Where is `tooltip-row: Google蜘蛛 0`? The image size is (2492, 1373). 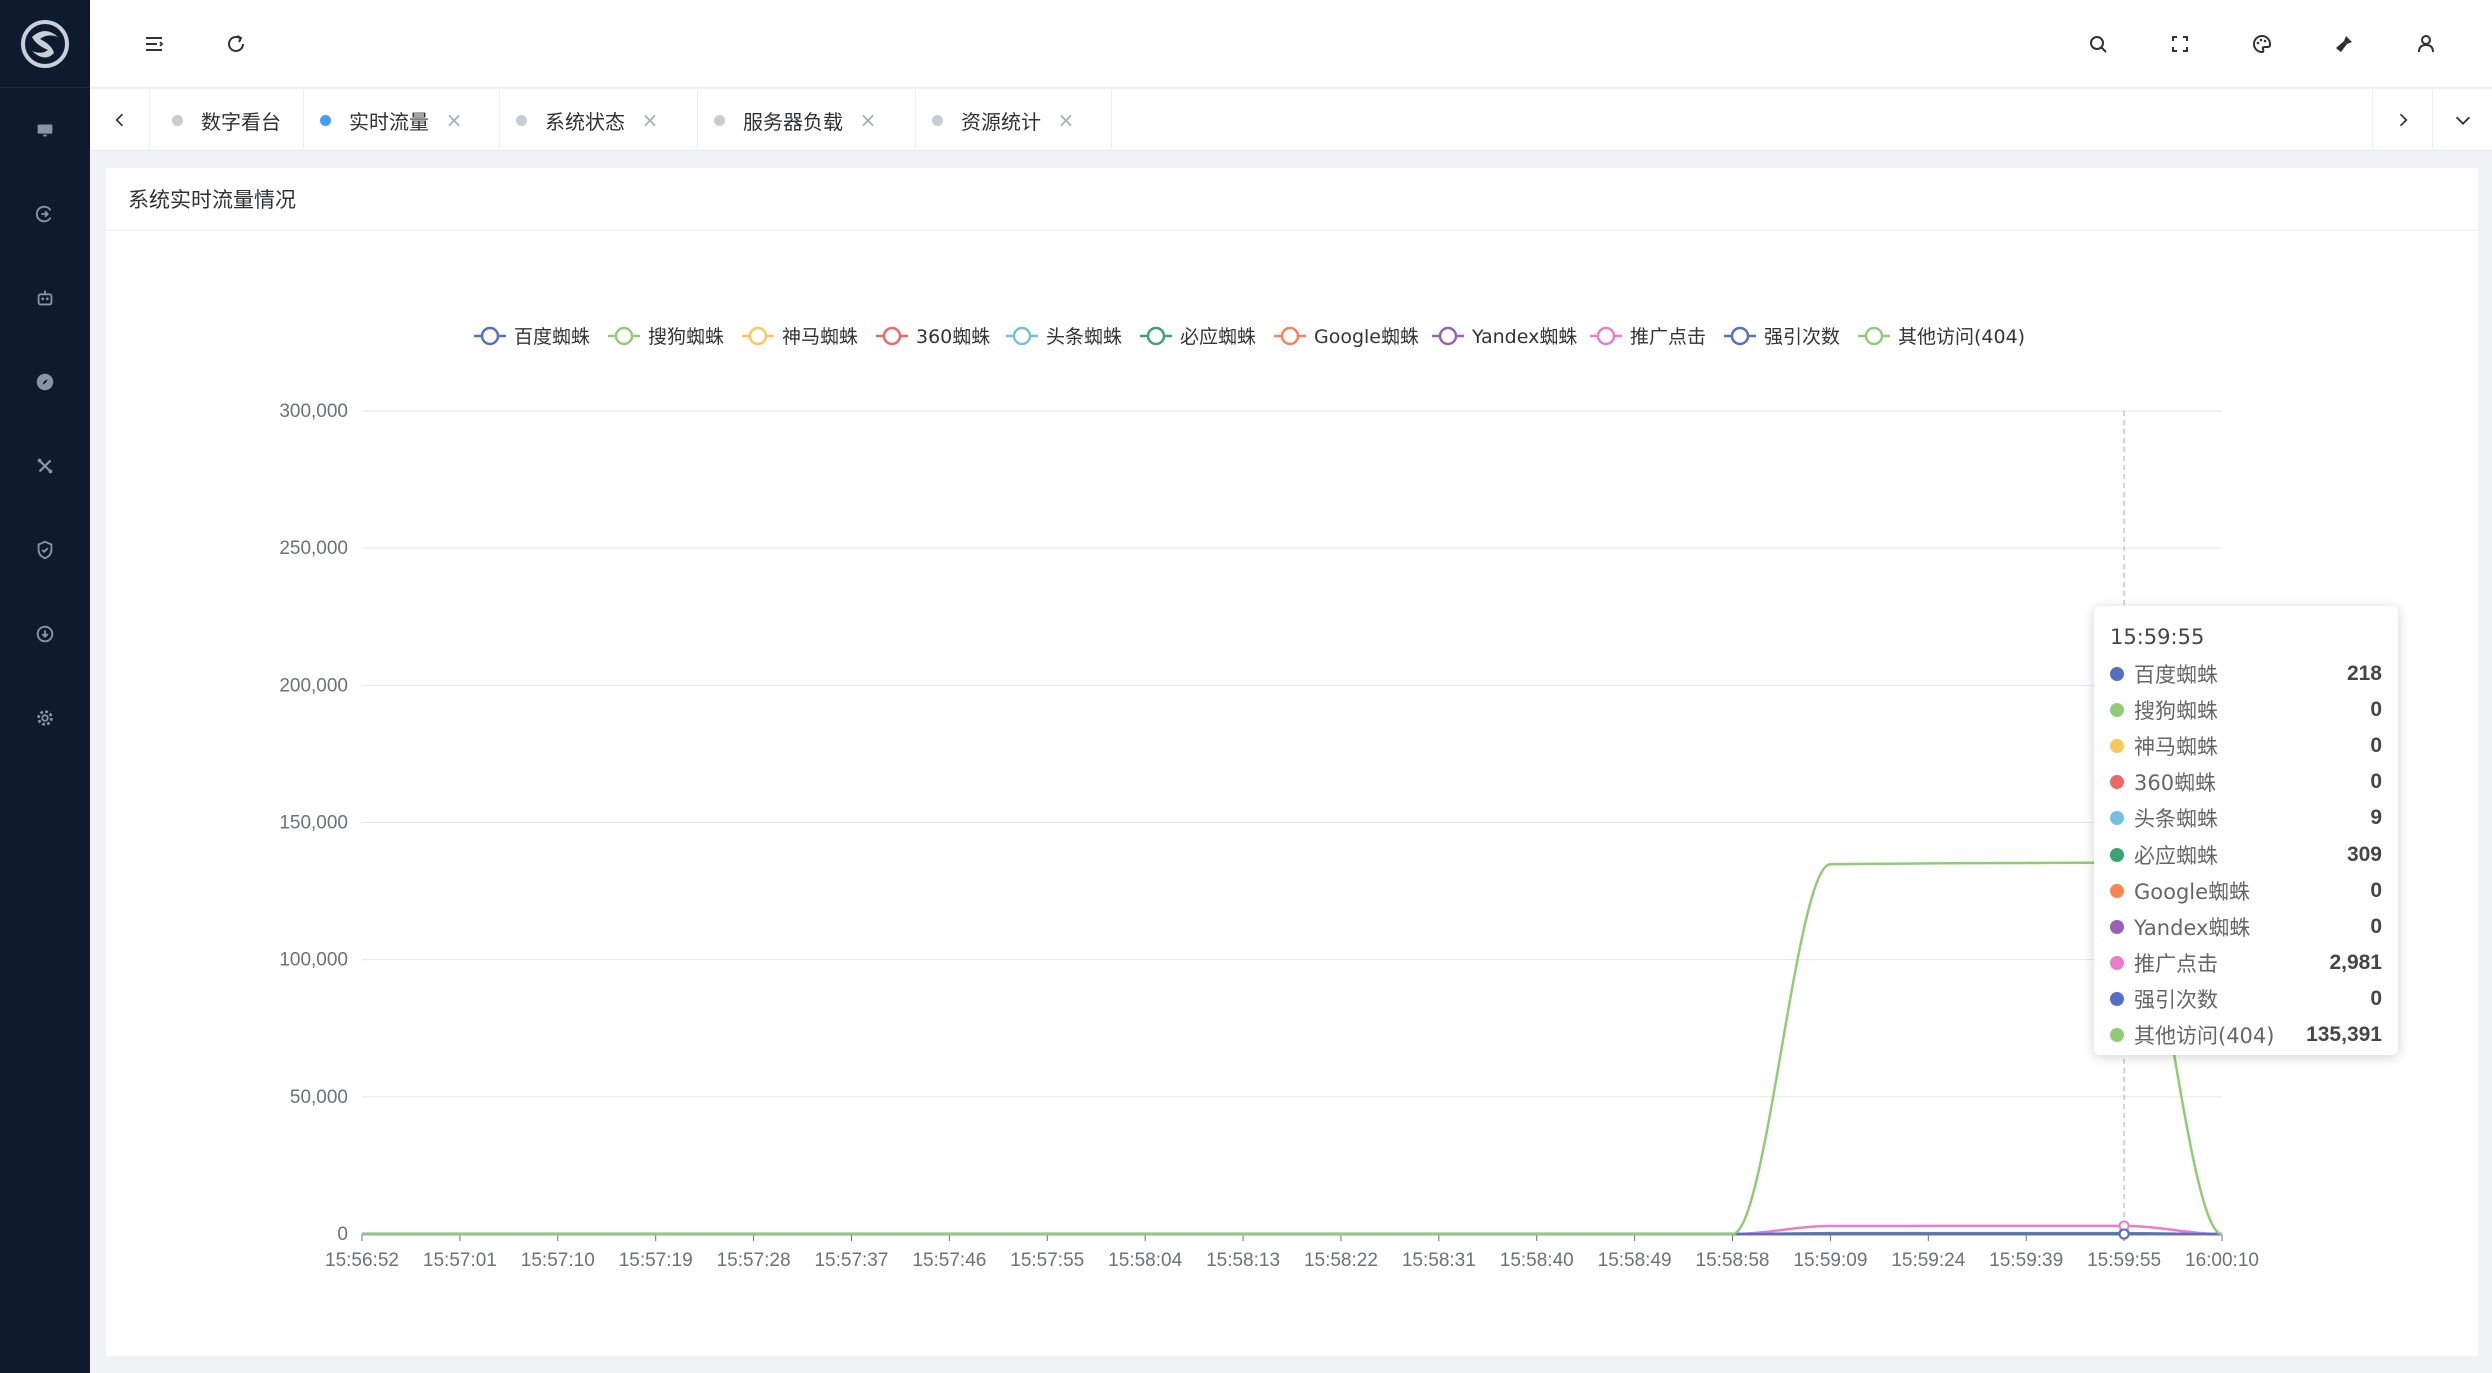
tooltip-row: Google蜘蛛 0 is located at coordinates (2246, 891).